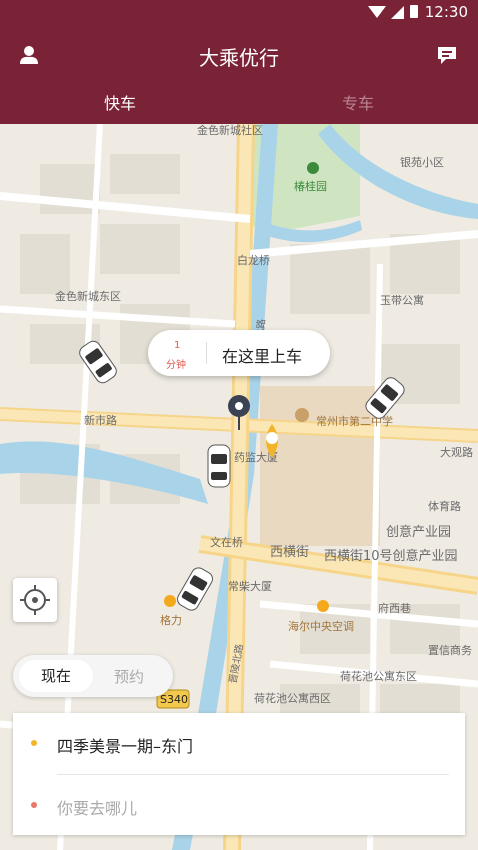 Image resolution: width=478 pixels, height=850 pixels. I want to click on message-icon, so click(447, 55).